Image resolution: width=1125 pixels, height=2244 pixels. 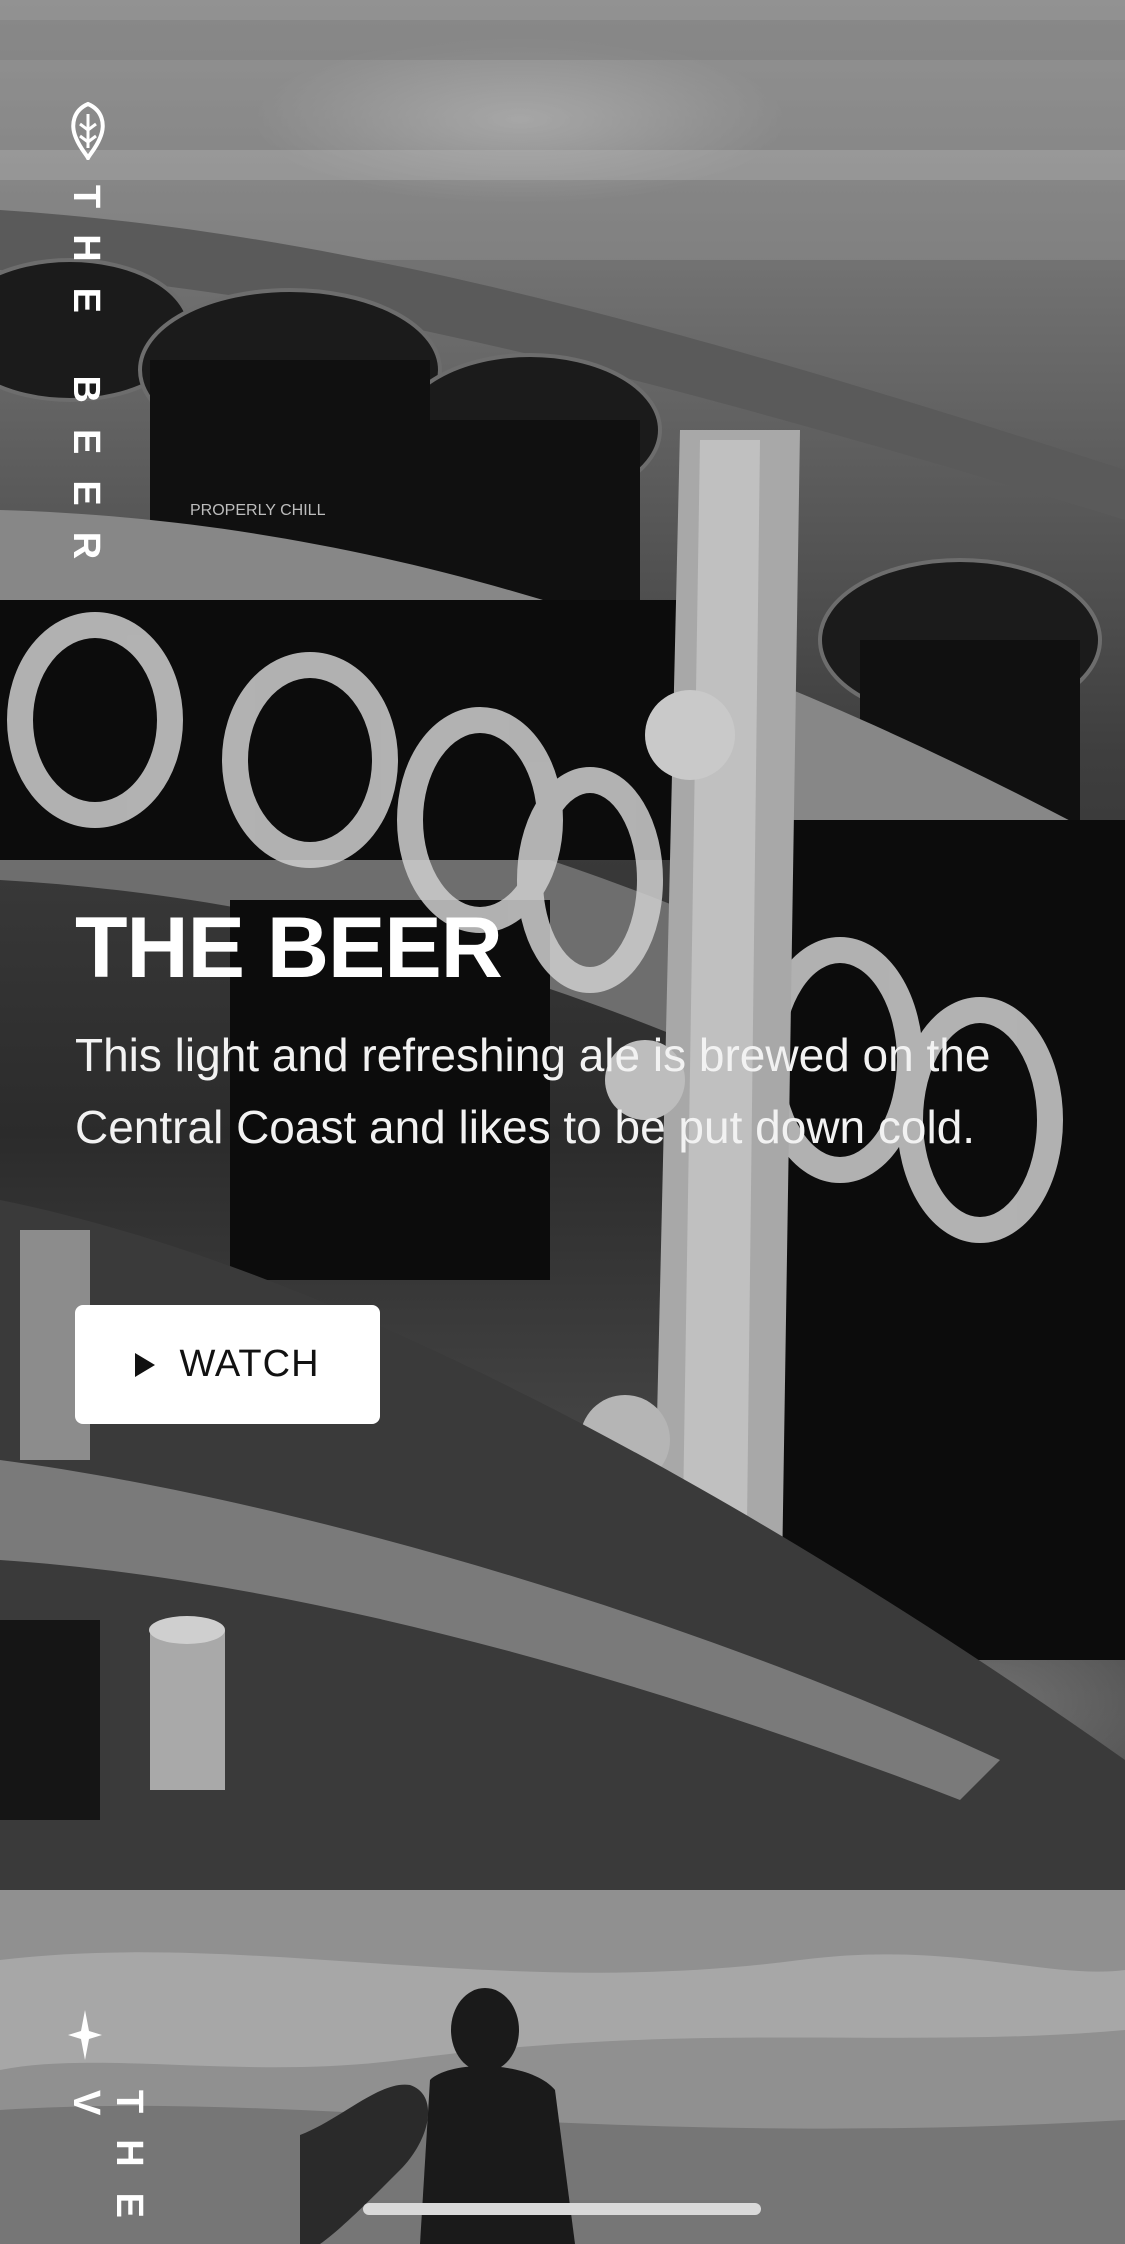 What do you see at coordinates (85, 2037) in the screenshot?
I see `star-icon` at bounding box center [85, 2037].